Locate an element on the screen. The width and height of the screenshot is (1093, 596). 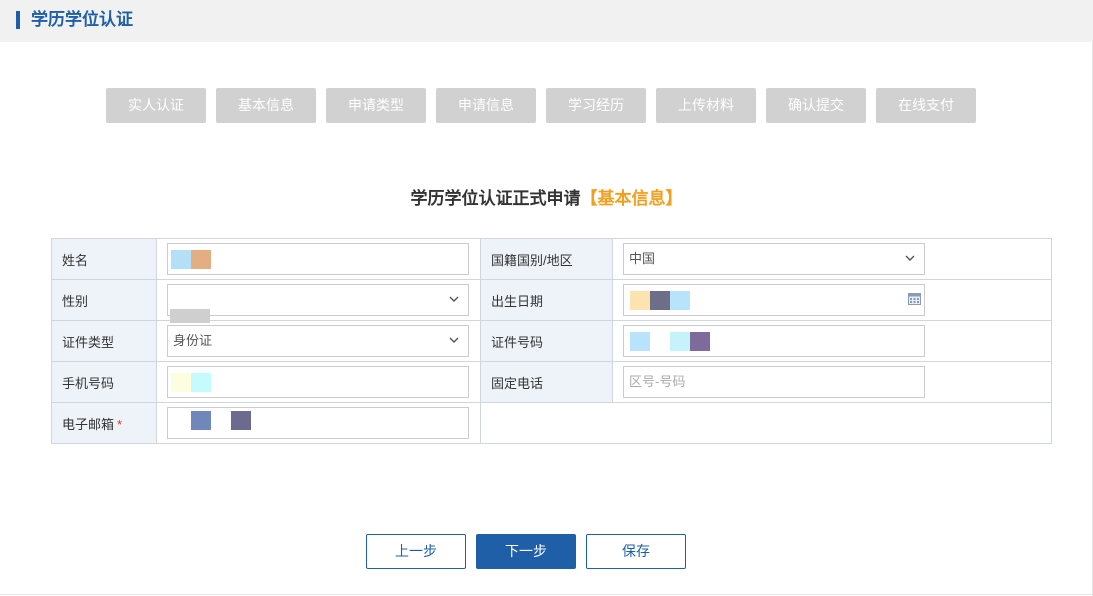
gender-select is located at coordinates (318, 303).